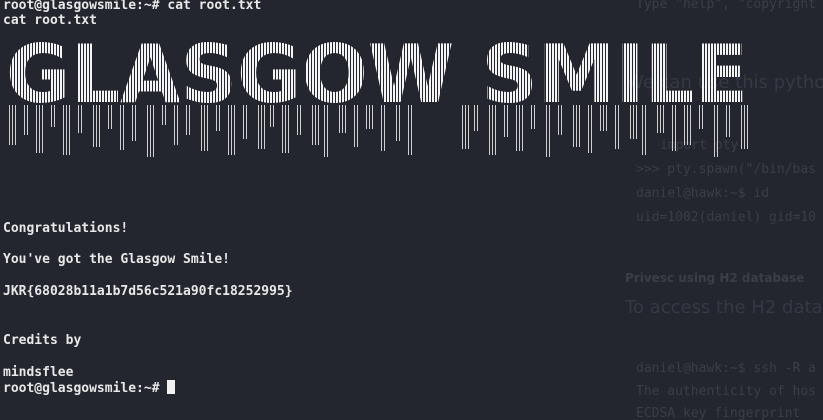 This screenshot has width=823, height=420. I want to click on credits-name: mindsflee, so click(38, 372).